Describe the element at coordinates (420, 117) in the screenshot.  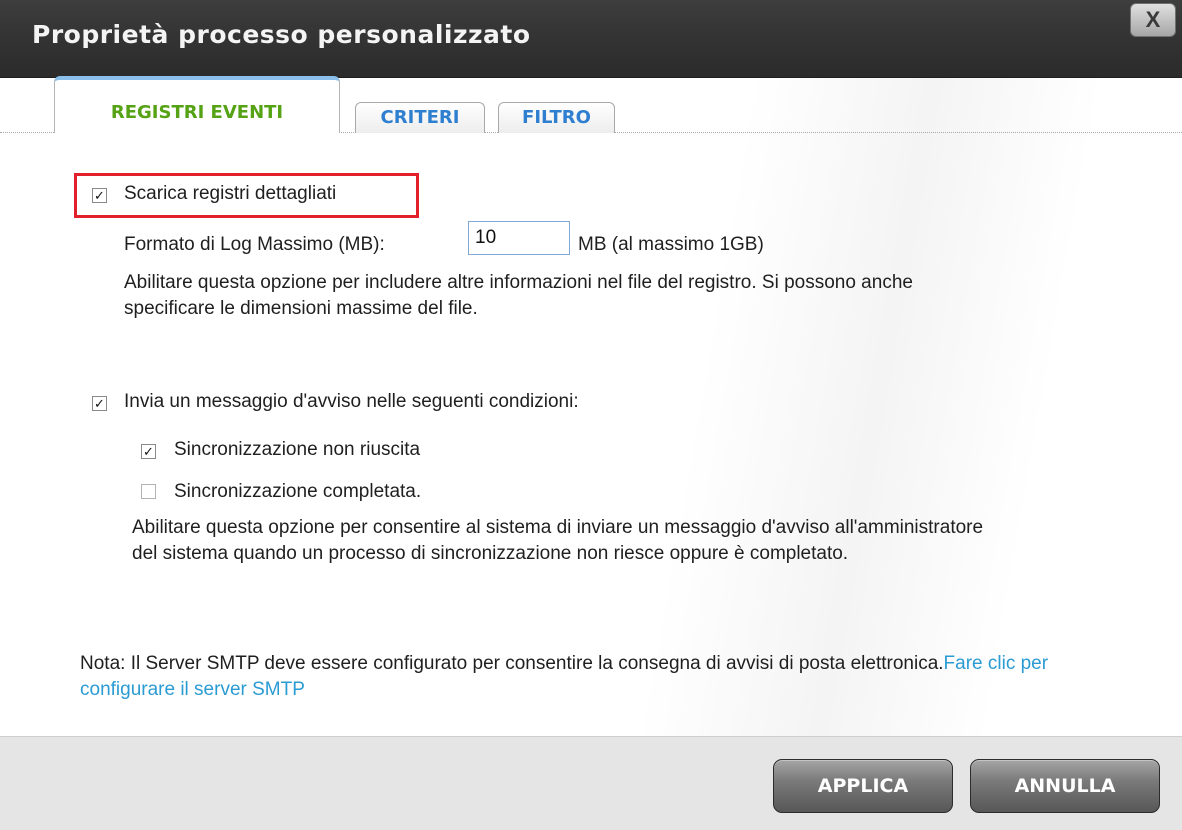
I see `tab-criteri: CRITERI` at that location.